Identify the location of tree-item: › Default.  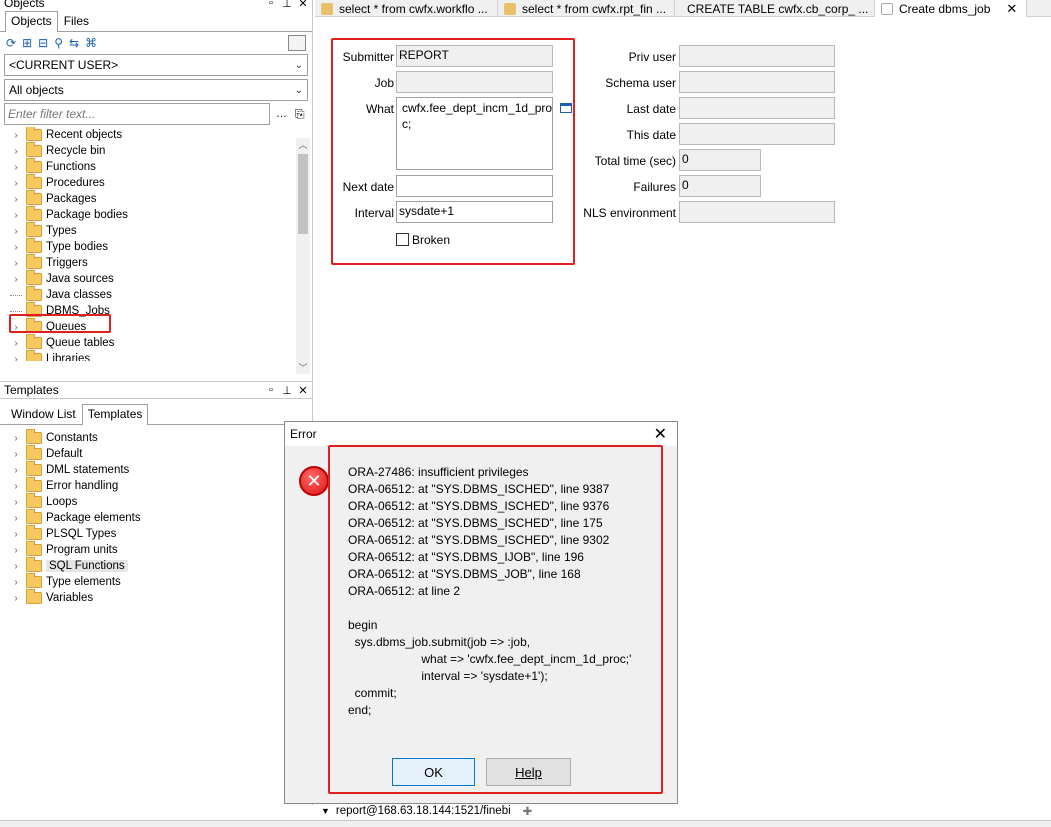
(156, 453).